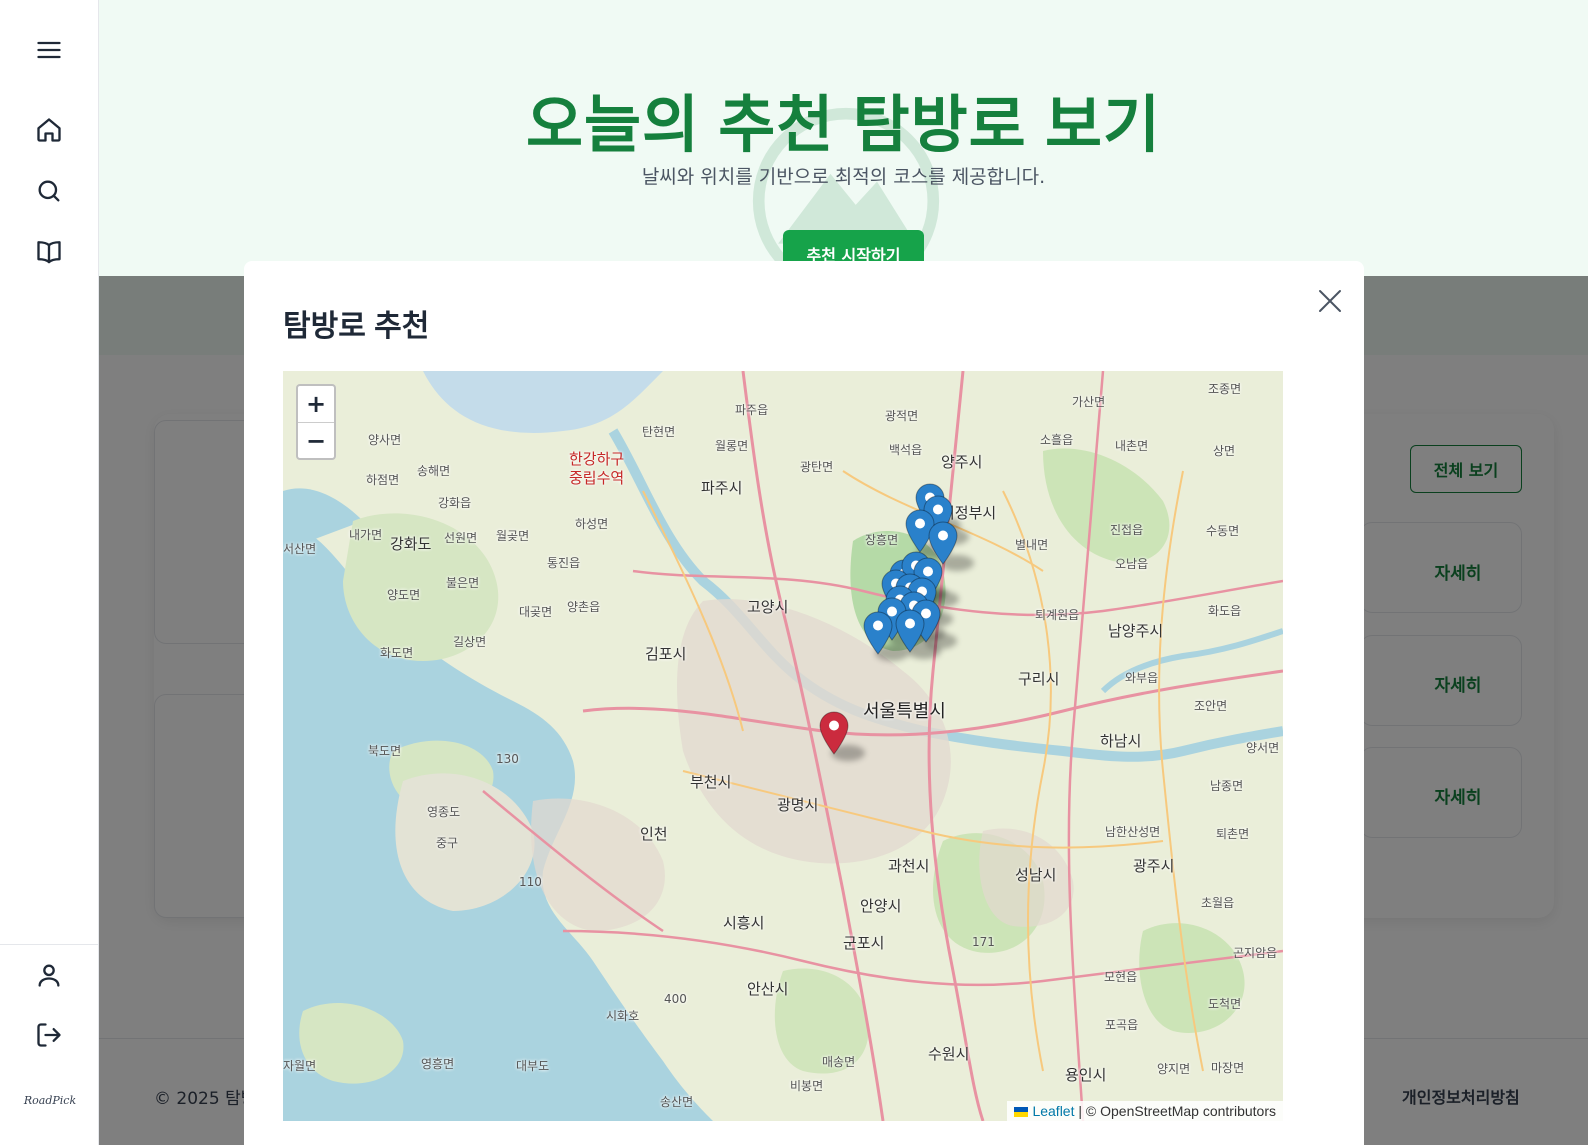  What do you see at coordinates (666, 654) in the screenshot?
I see `map-label: 김포시` at bounding box center [666, 654].